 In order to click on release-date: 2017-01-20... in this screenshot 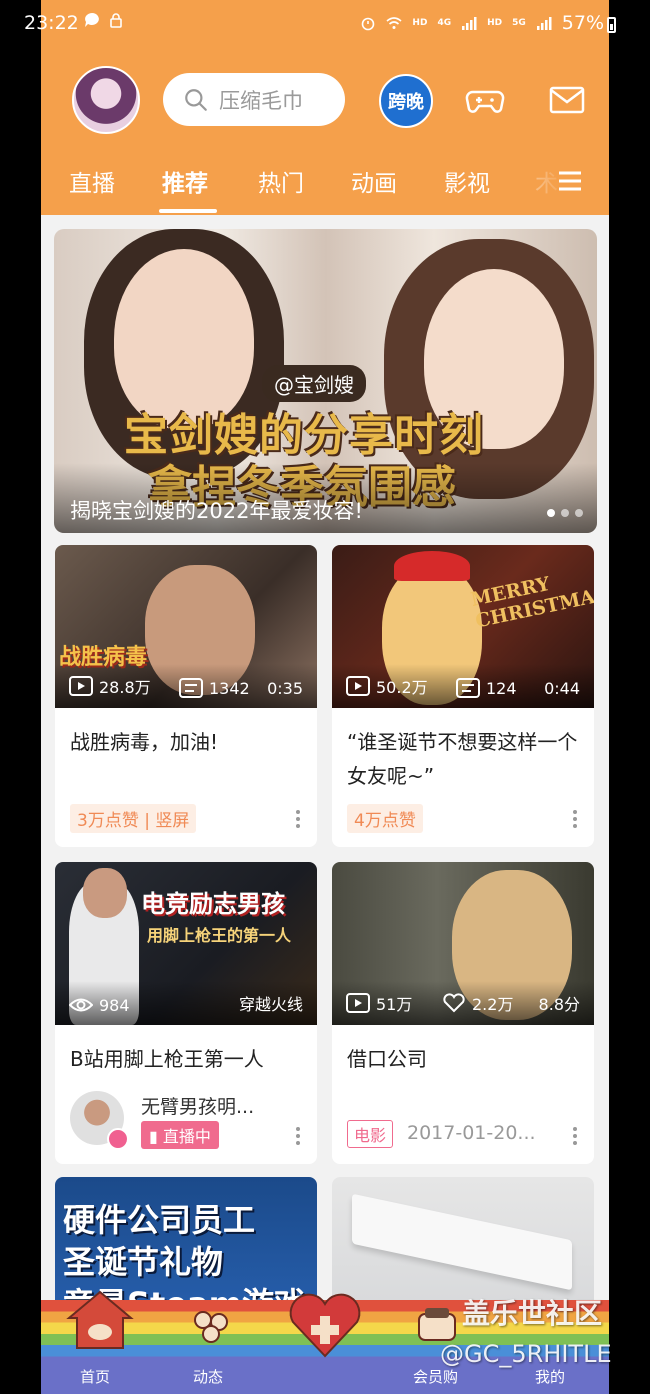, I will do `click(471, 1133)`.